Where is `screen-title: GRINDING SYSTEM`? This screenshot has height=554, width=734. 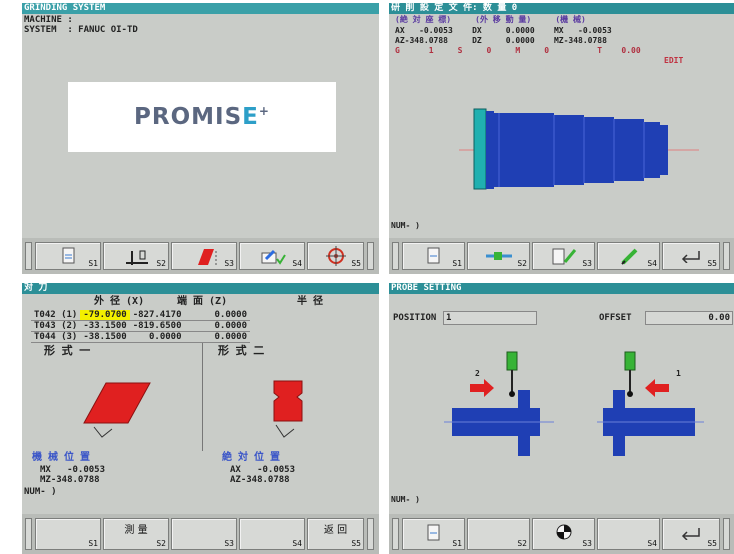 screen-title: GRINDING SYSTEM is located at coordinates (200, 8).